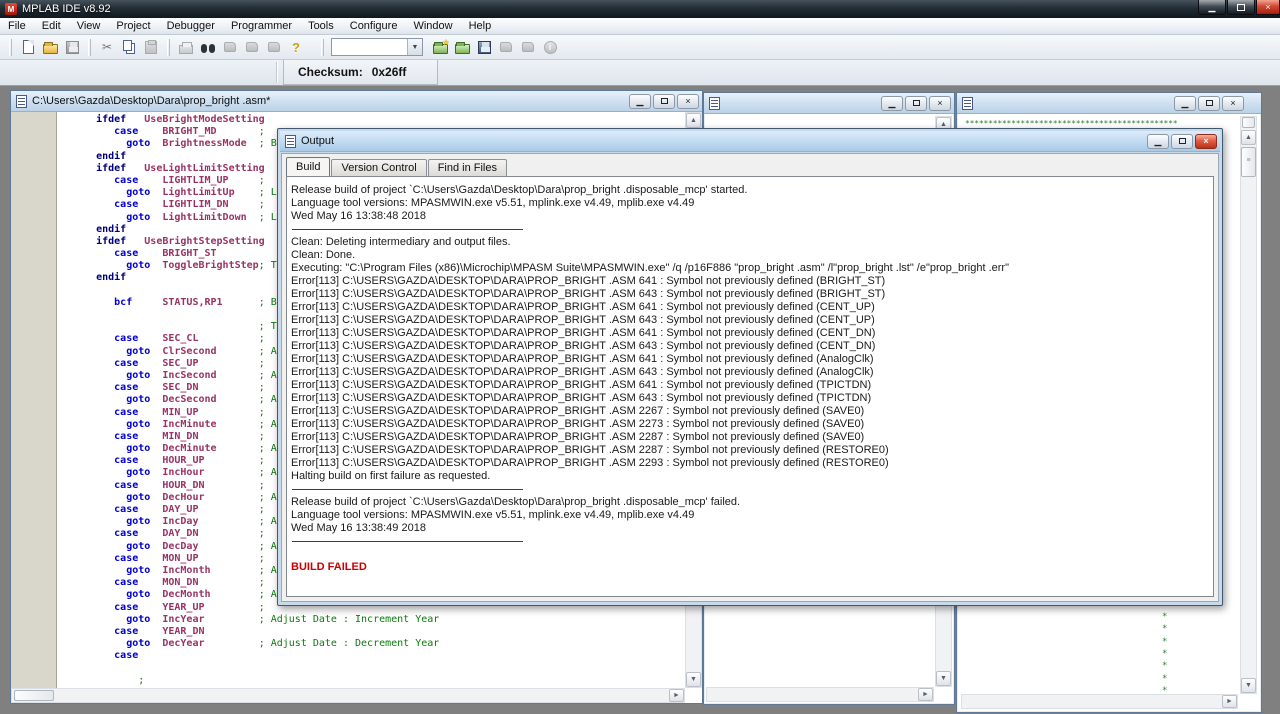  What do you see at coordinates (1165, 678) in the screenshot?
I see `asm-comment-star: *` at bounding box center [1165, 678].